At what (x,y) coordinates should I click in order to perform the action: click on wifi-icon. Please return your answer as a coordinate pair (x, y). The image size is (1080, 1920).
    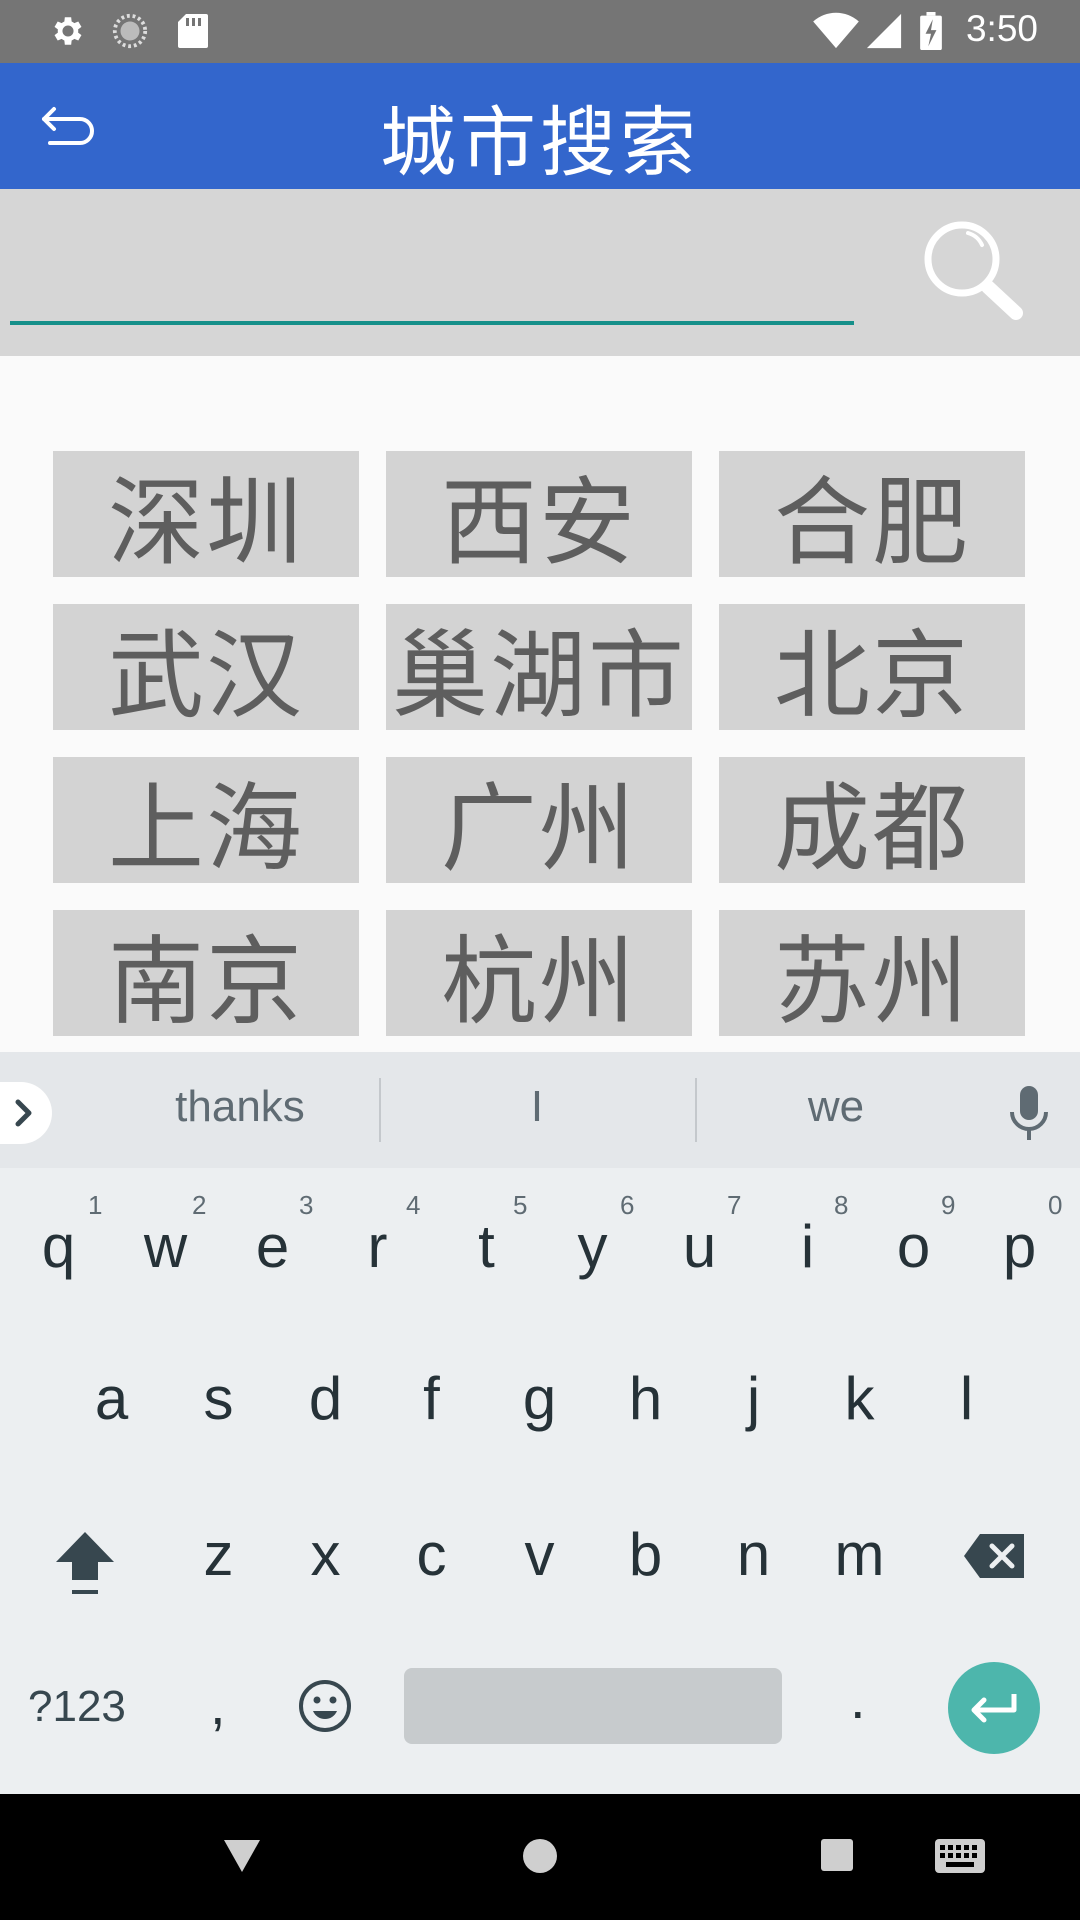
    Looking at the image, I should click on (836, 30).